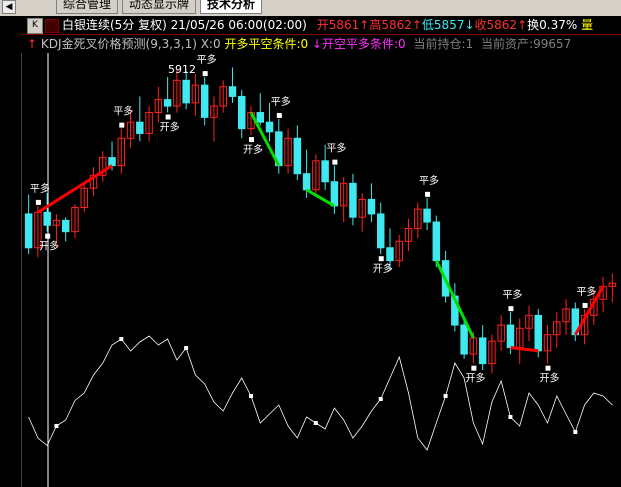  I want to click on current-position: 当前持仓:1, so click(443, 44).